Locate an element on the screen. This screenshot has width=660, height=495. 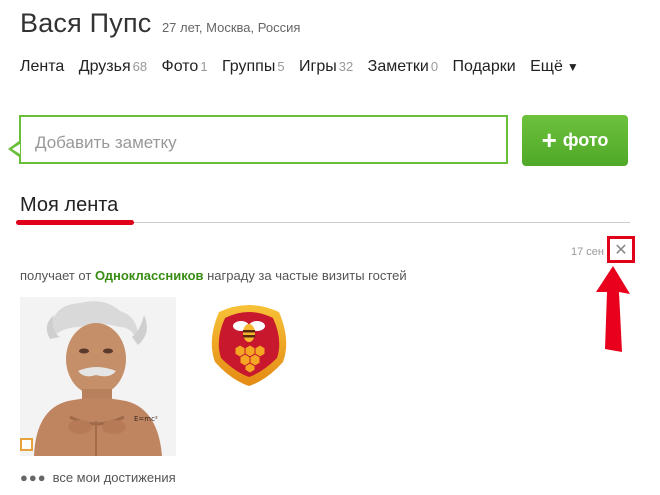
user-photo-image: E=mc² is located at coordinates (98, 376).